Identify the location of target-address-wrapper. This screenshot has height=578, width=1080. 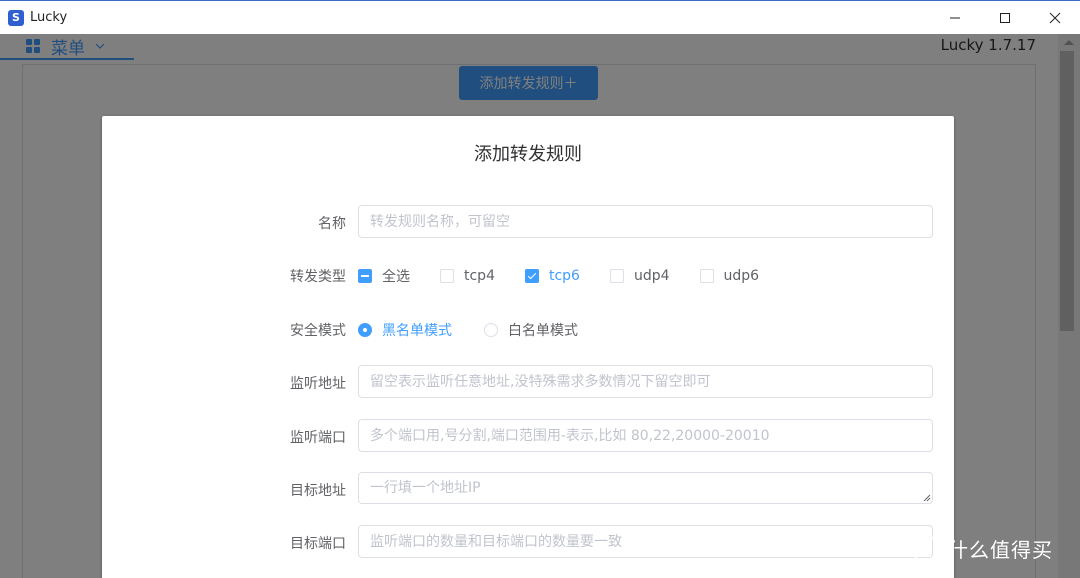
(528, 488).